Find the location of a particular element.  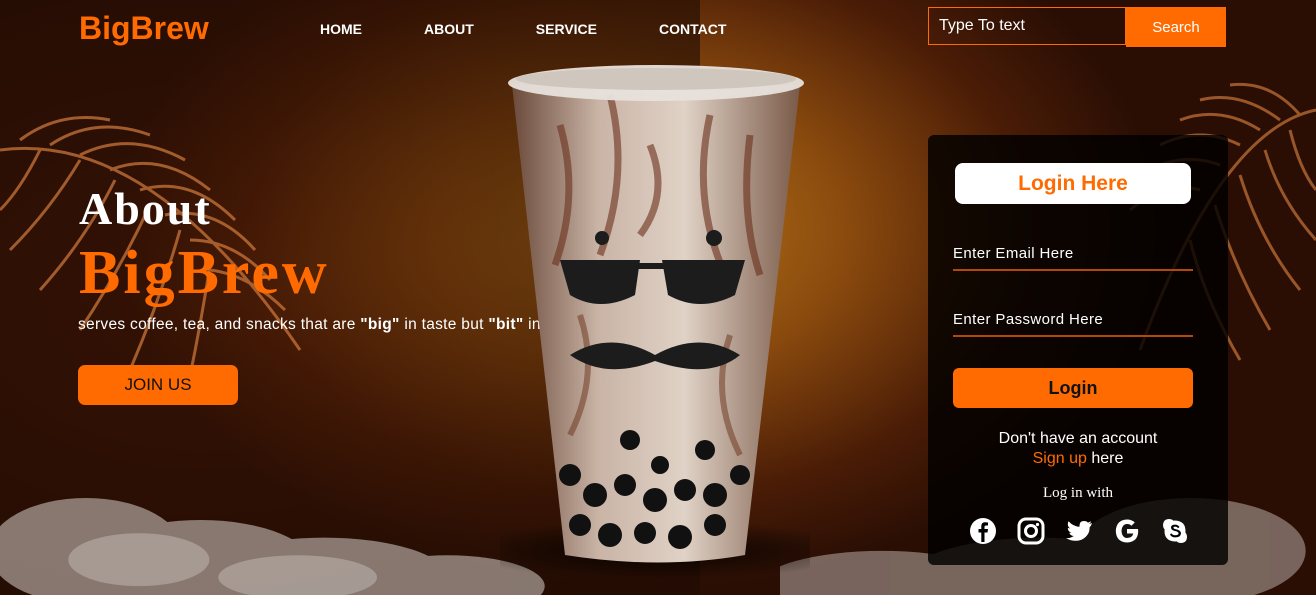

search-input is located at coordinates (1027, 26).